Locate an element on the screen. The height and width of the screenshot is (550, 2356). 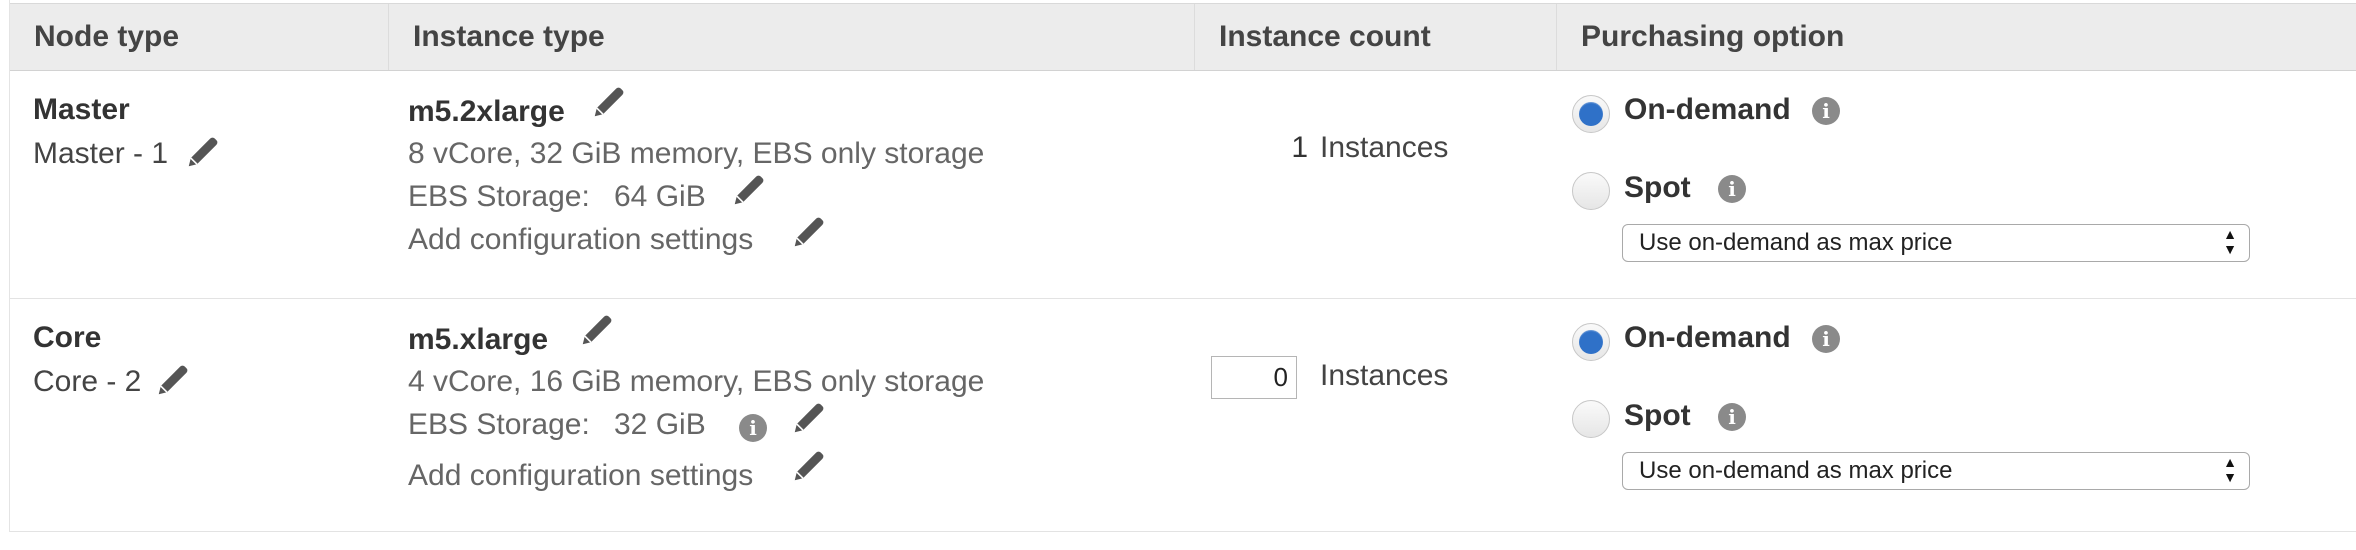
node-title: Core is located at coordinates (67, 337).